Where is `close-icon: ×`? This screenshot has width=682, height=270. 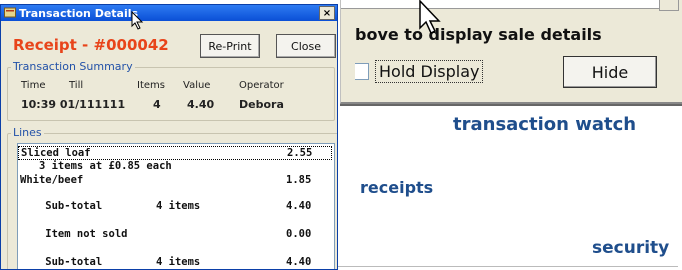
close-icon: × is located at coordinates (327, 13).